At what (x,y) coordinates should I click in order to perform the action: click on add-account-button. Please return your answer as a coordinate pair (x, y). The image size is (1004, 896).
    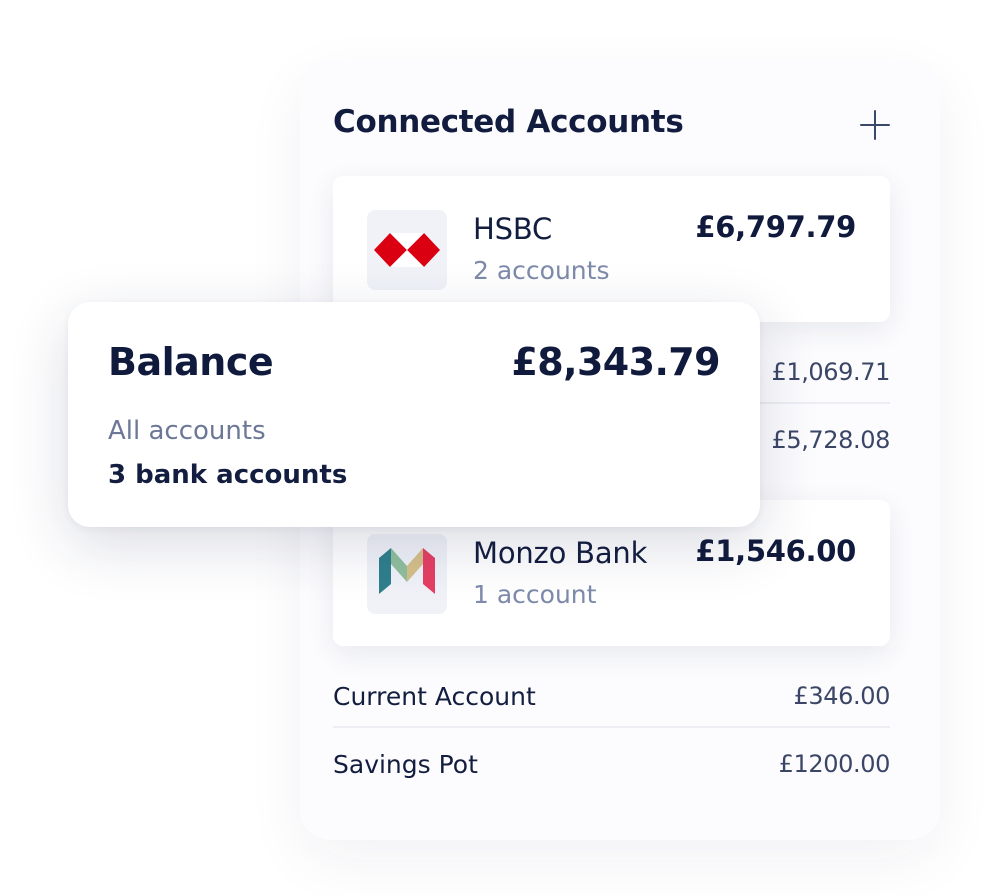
    Looking at the image, I should click on (875, 126).